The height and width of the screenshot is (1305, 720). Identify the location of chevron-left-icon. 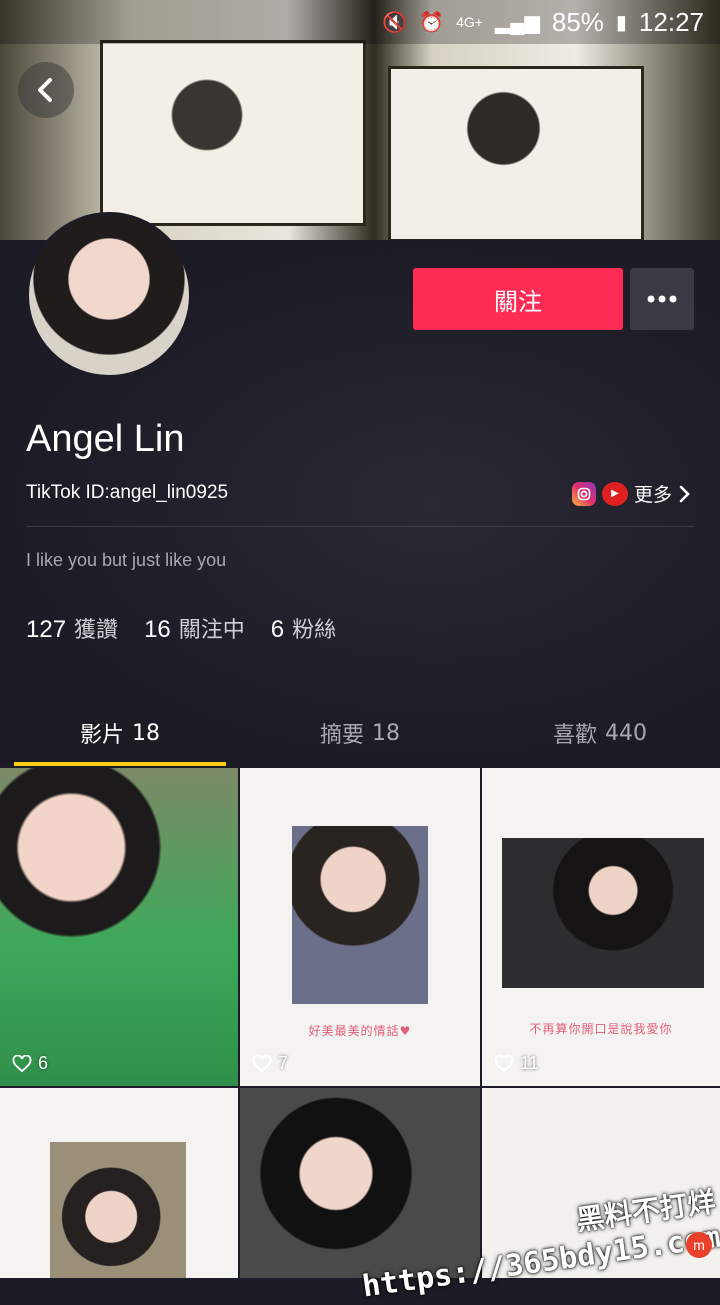
(45, 90).